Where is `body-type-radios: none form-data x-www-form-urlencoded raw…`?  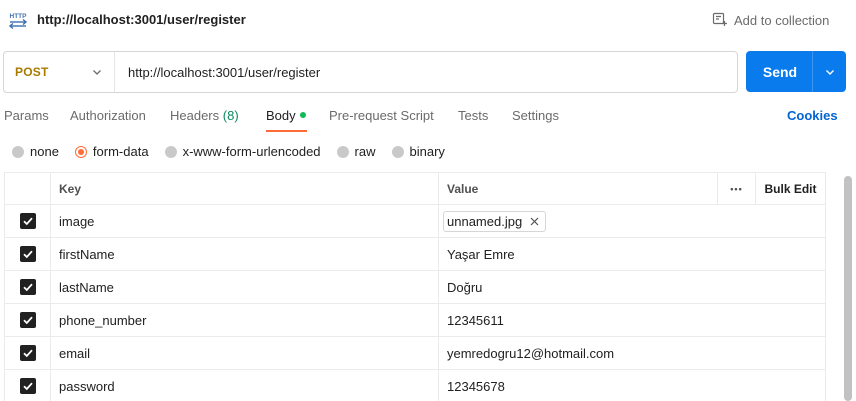 body-type-radios: none form-data x-www-form-urlencoded raw… is located at coordinates (236, 151).